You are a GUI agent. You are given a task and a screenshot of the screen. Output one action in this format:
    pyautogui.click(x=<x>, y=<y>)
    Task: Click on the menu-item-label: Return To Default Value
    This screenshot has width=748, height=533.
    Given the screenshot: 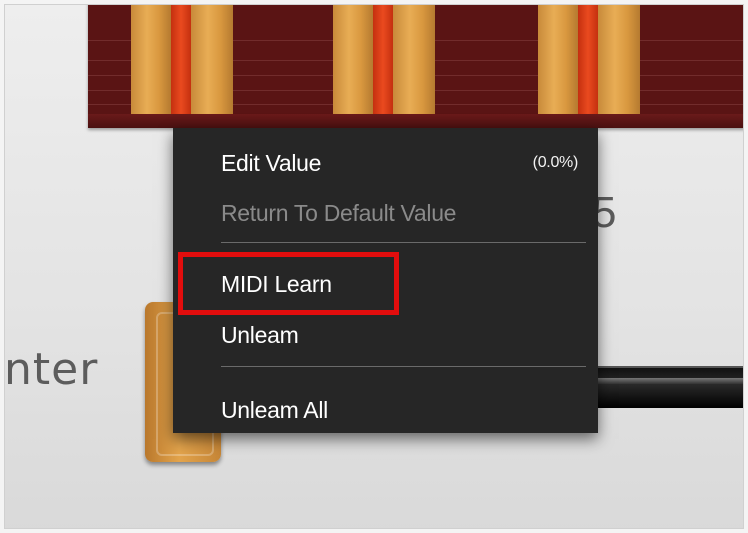 What is the action you would take?
    pyautogui.click(x=339, y=213)
    